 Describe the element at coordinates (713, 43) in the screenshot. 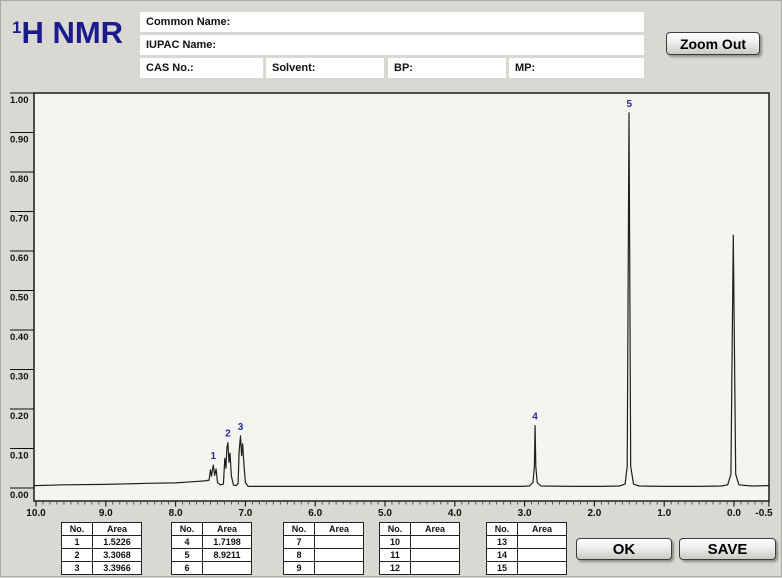

I see `zoom-out-button: Zoom Out` at that location.